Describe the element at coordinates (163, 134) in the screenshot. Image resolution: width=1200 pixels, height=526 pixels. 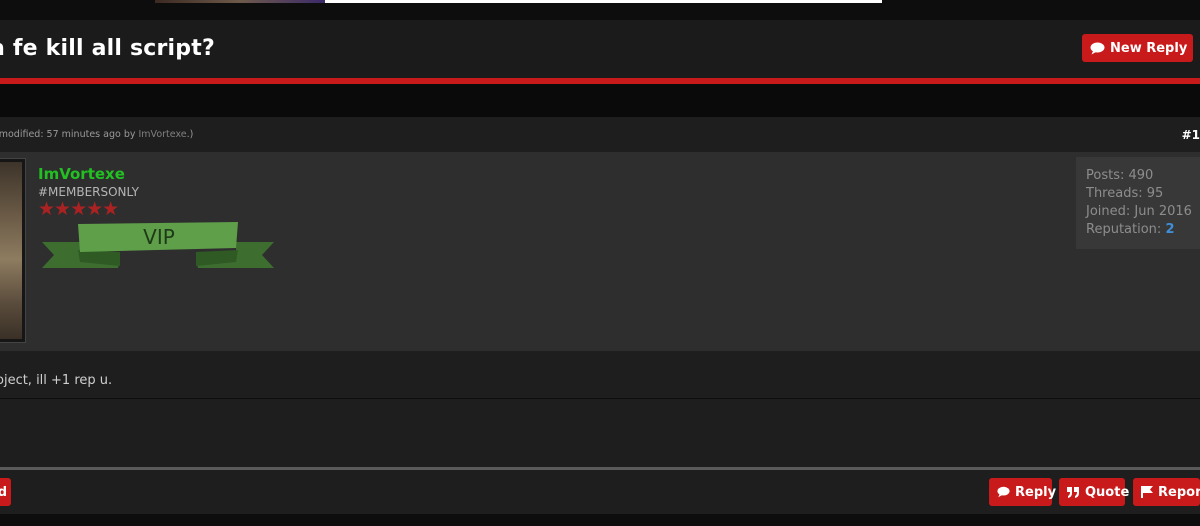
I see `modified-by-user-link: ImVortexe` at that location.